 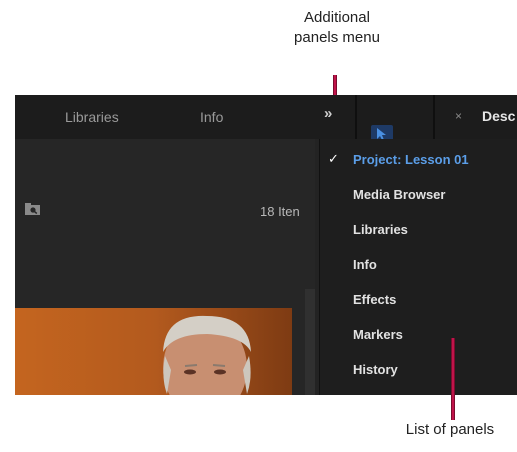 What do you see at coordinates (418, 300) in the screenshot?
I see `menu-item-effects: Effects` at bounding box center [418, 300].